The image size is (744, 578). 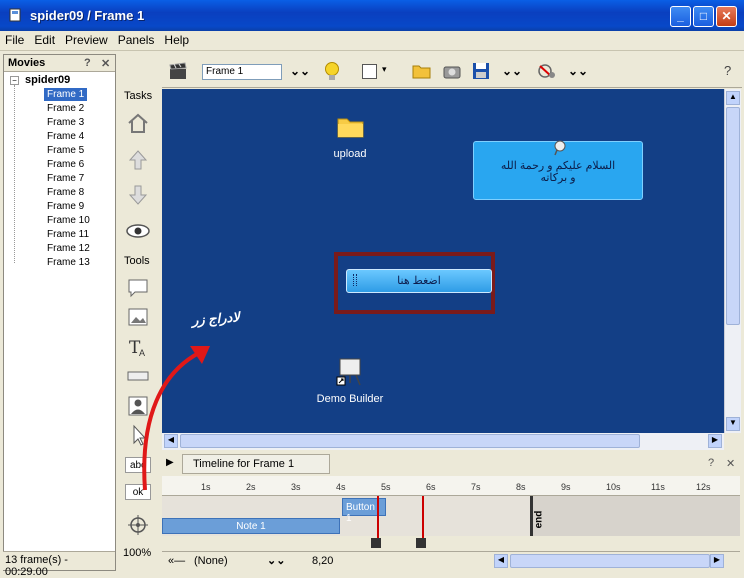 What do you see at coordinates (251, 487) in the screenshot?
I see `ruler-tick-label: 2s` at bounding box center [251, 487].